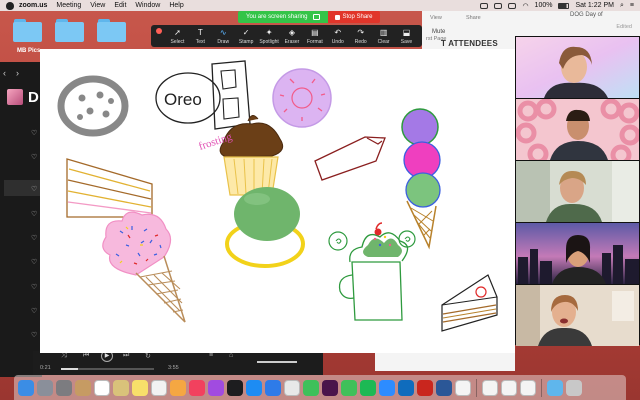 This screenshot has height=400, width=640. Describe the element at coordinates (223, 36) in the screenshot. I see `tool-draw: ∿ Draw` at that location.